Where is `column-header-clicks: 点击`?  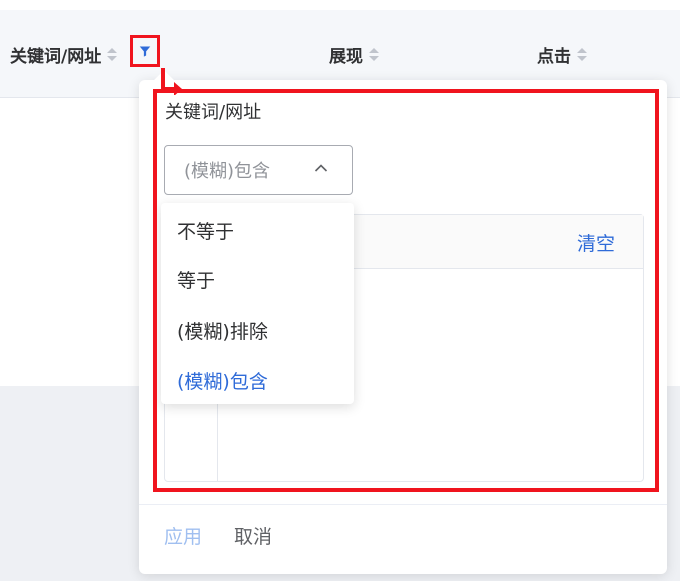 column-header-clicks: 点击 is located at coordinates (562, 54).